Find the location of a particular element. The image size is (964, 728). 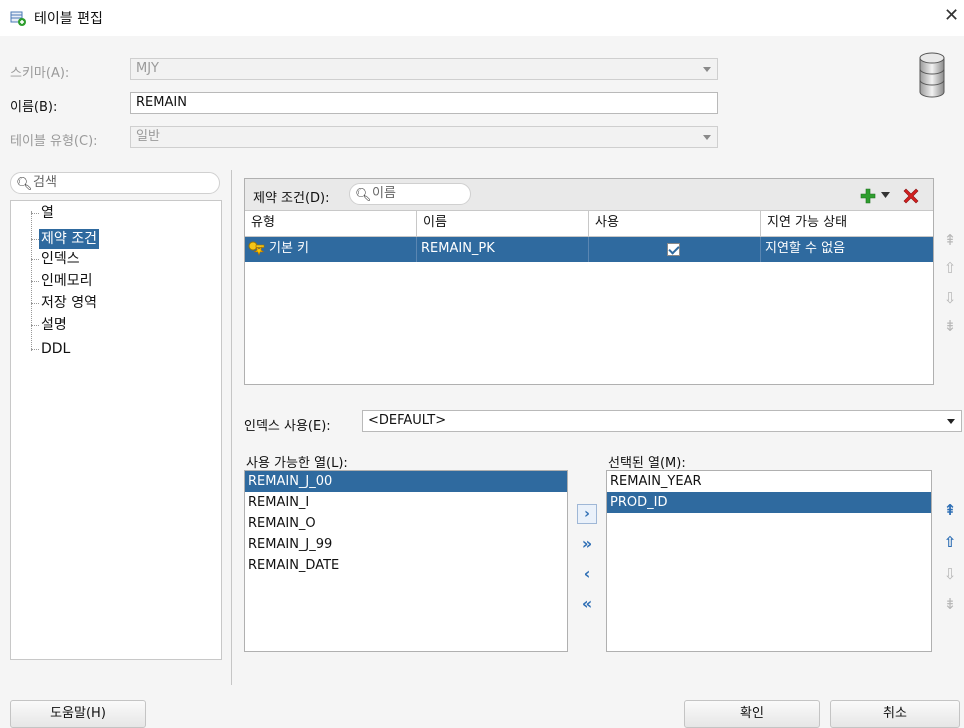

move-left-icon: ‹ is located at coordinates (587, 574).